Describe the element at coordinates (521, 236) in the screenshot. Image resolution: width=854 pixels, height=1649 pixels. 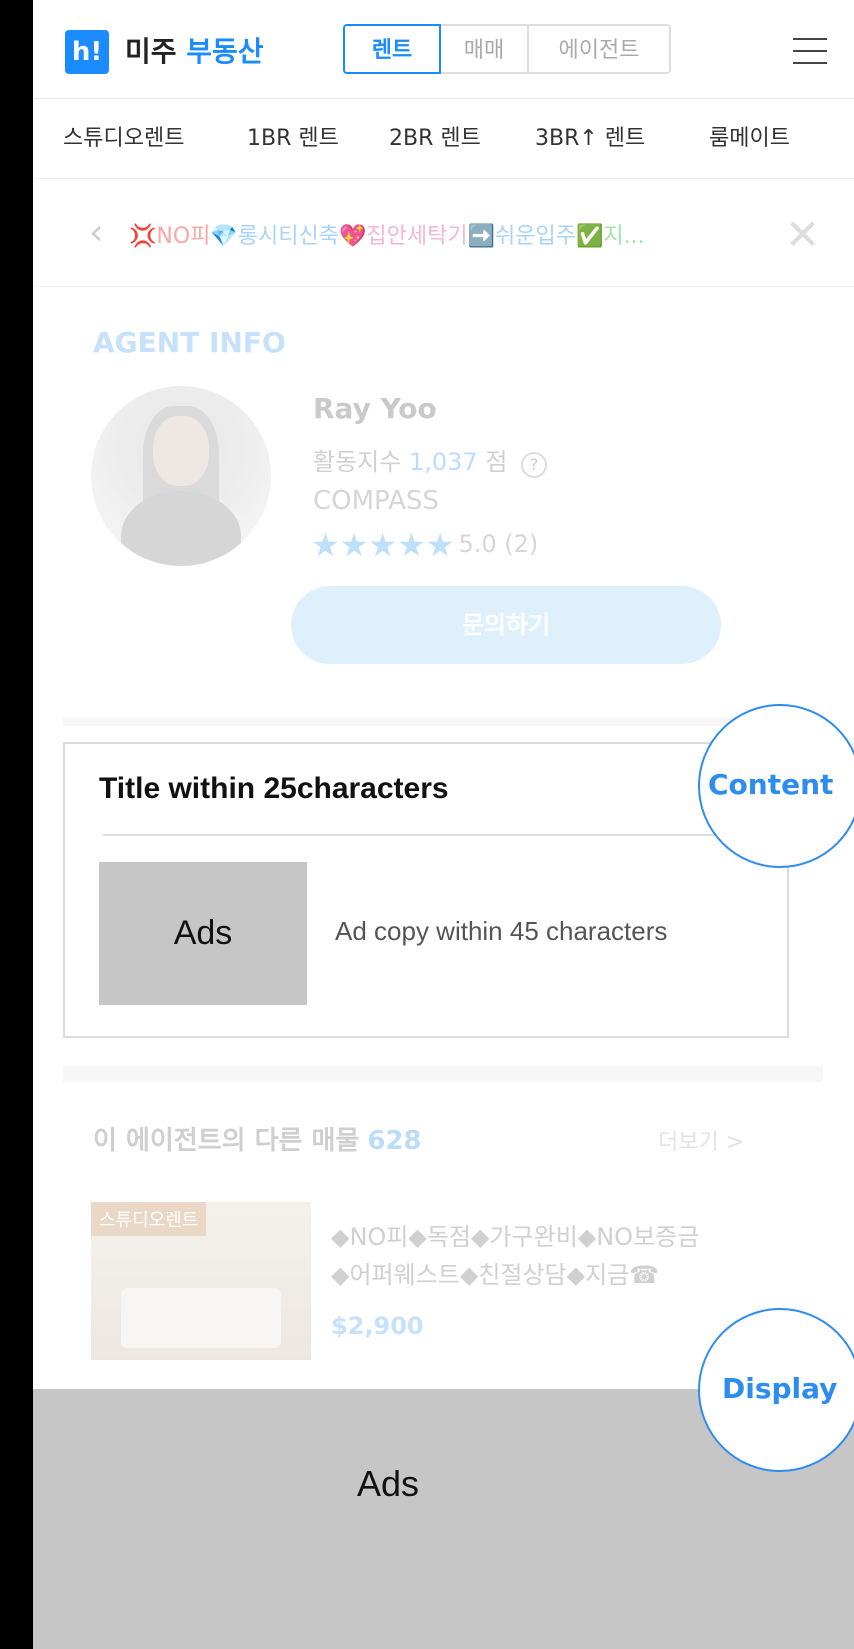
I see `title-part: ➡️쉬운입주` at that location.